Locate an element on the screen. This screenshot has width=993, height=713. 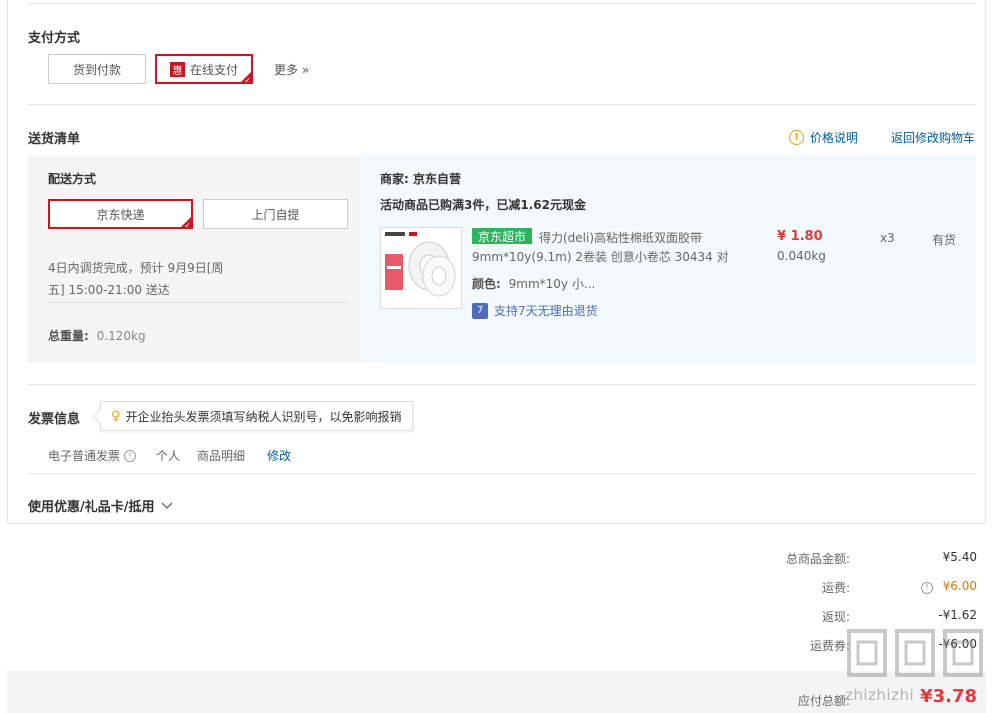
promo-text: 活动商品已购满3件，已减1.62元现金 is located at coordinates (483, 205).